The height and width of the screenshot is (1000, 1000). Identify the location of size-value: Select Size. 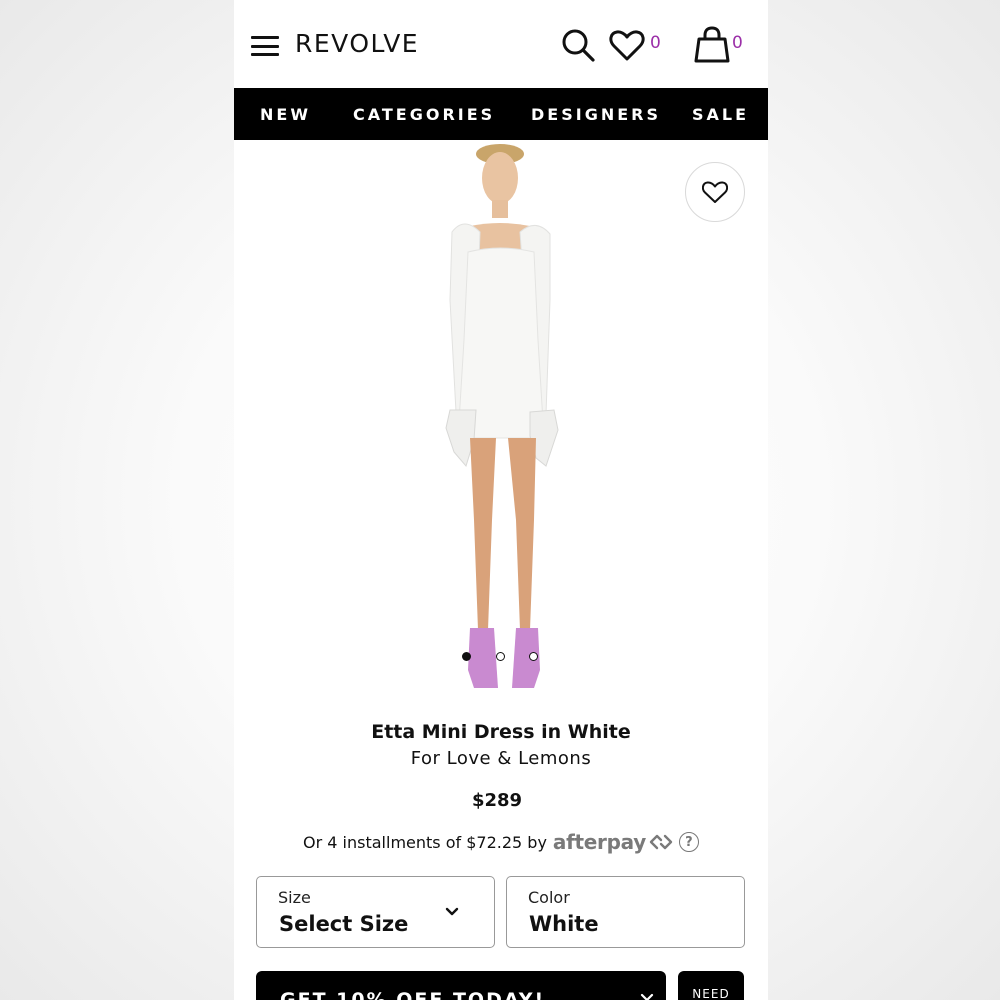
(344, 924).